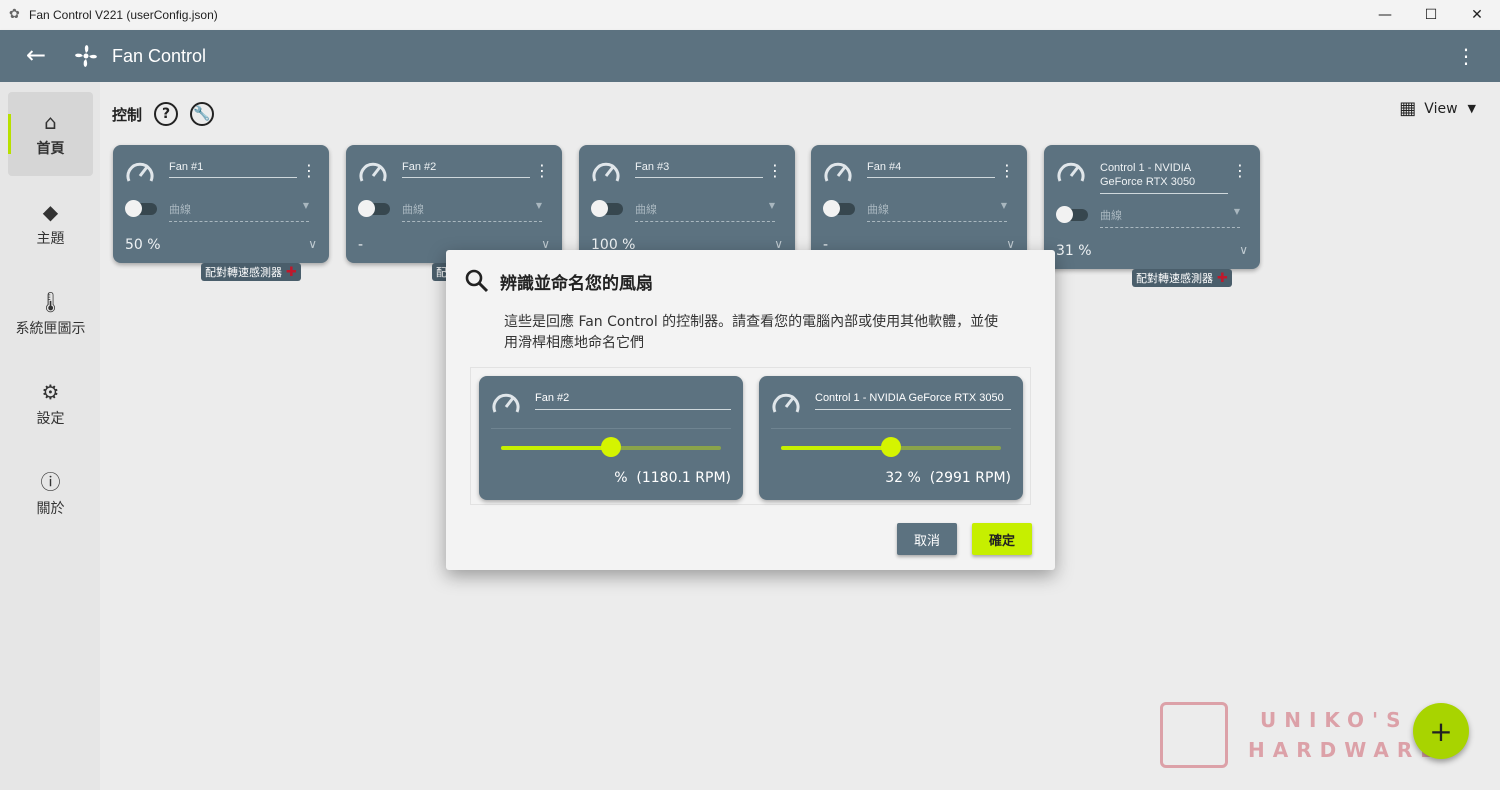 This screenshot has width=1500, height=790. Describe the element at coordinates (50, 212) in the screenshot. I see `paint-bucket-icon: ◆` at that location.